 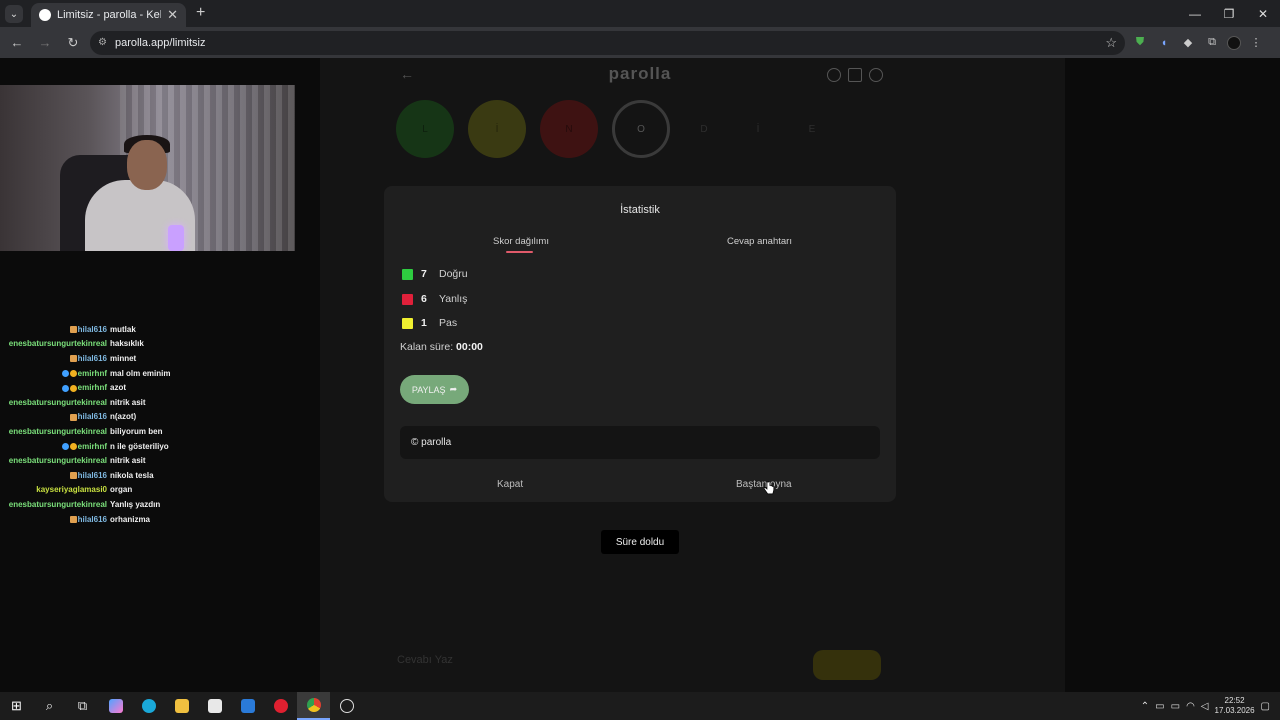 I want to click on answer-input: Cevabı Yaz, so click(x=597, y=660).